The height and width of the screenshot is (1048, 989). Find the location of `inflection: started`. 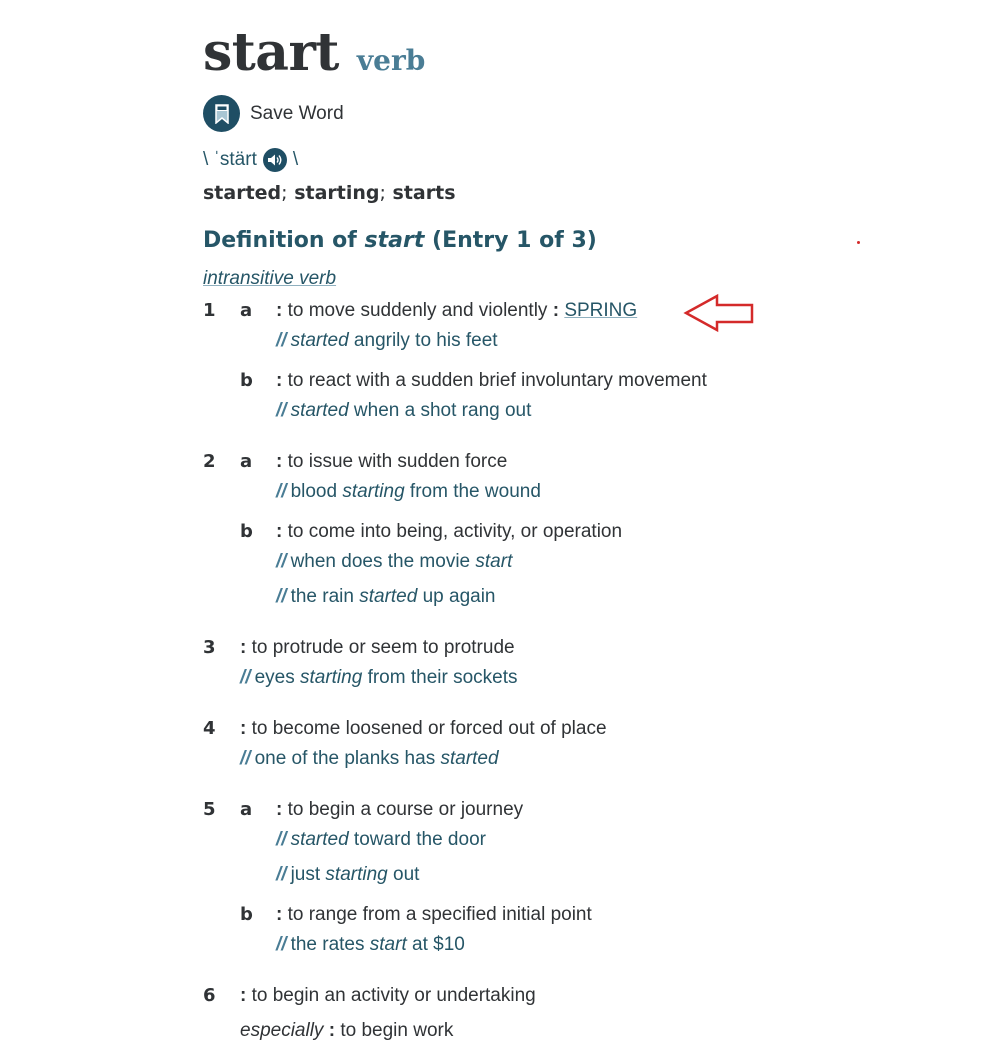

inflection: started is located at coordinates (242, 193).